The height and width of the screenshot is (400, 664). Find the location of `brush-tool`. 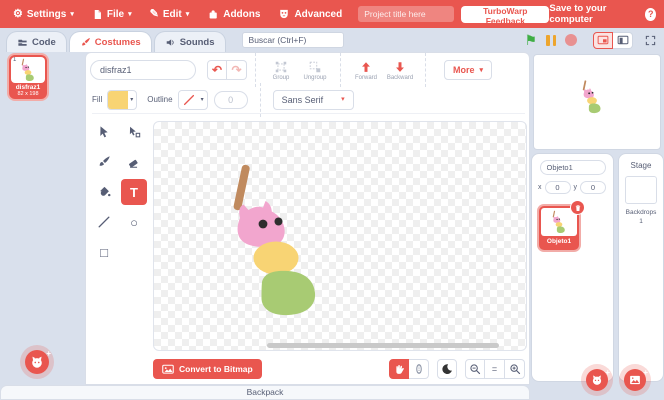

brush-tool is located at coordinates (104, 162).